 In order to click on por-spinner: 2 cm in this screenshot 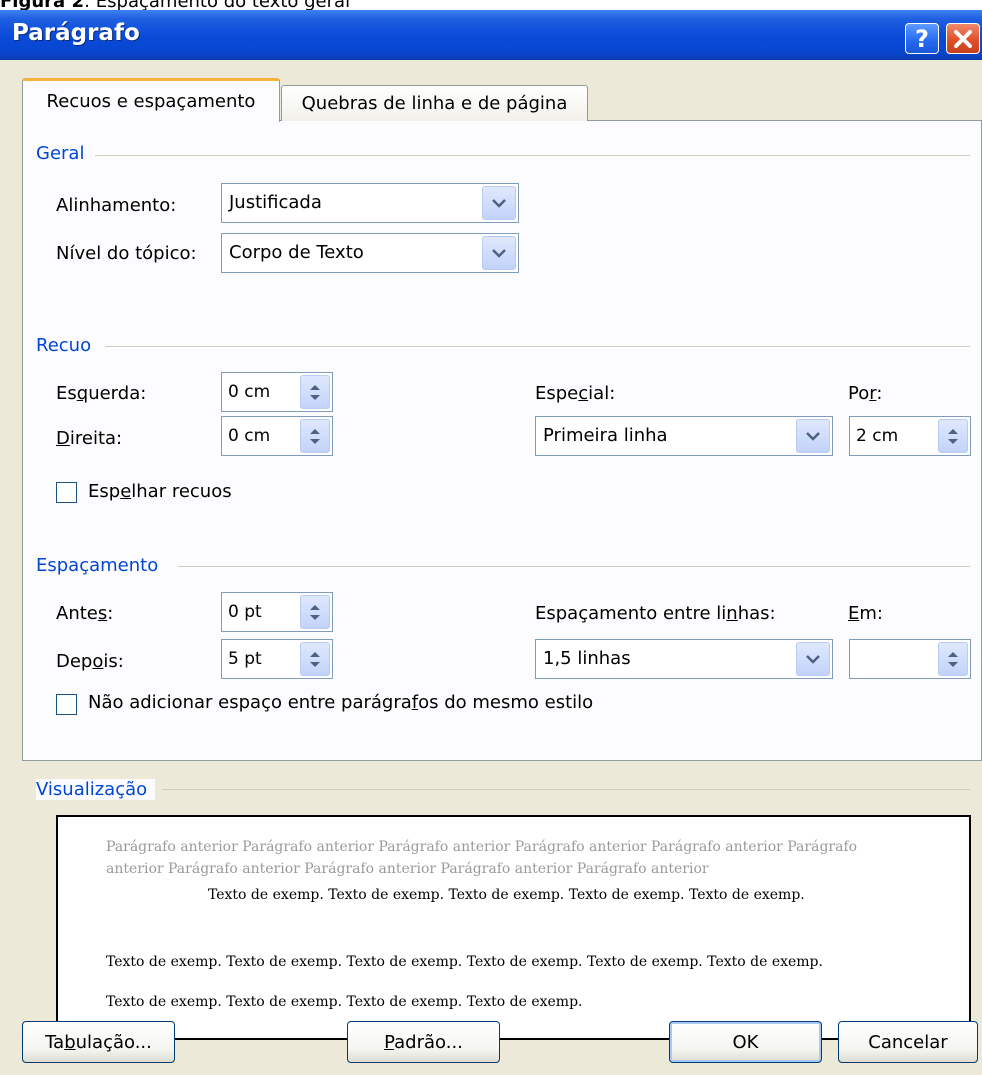, I will do `click(910, 436)`.